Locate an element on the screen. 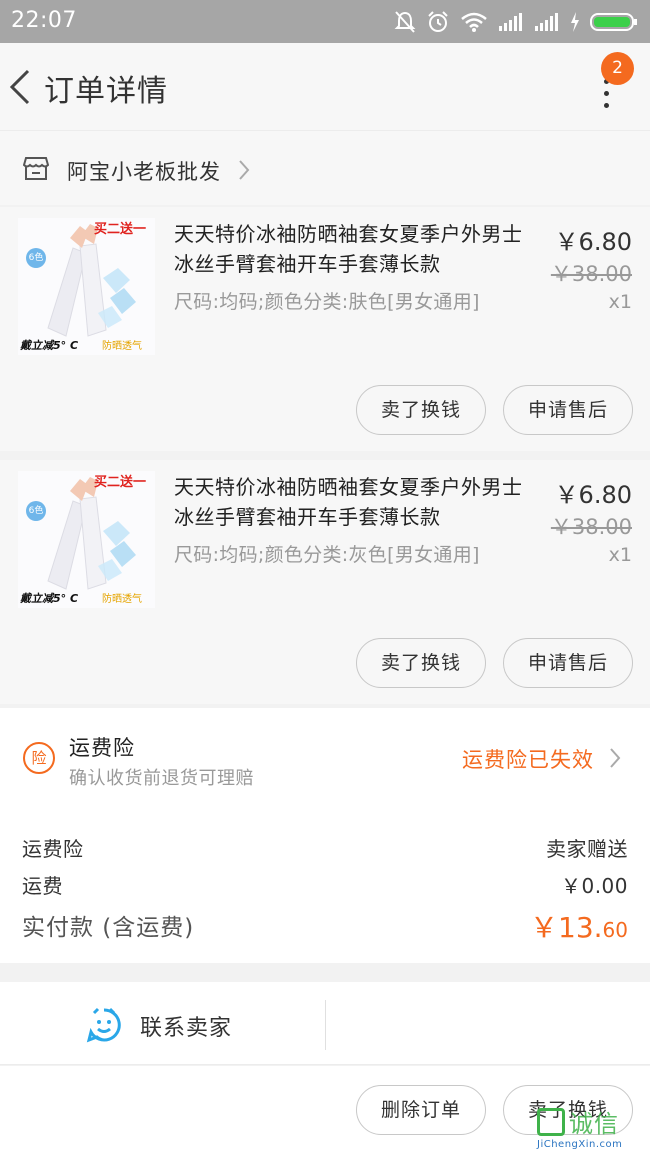 This screenshot has height=1155, width=650. shipping-insurance-row: 险 运费险 确认收货前退货可理赔 运费险已失效 is located at coordinates (325, 754).